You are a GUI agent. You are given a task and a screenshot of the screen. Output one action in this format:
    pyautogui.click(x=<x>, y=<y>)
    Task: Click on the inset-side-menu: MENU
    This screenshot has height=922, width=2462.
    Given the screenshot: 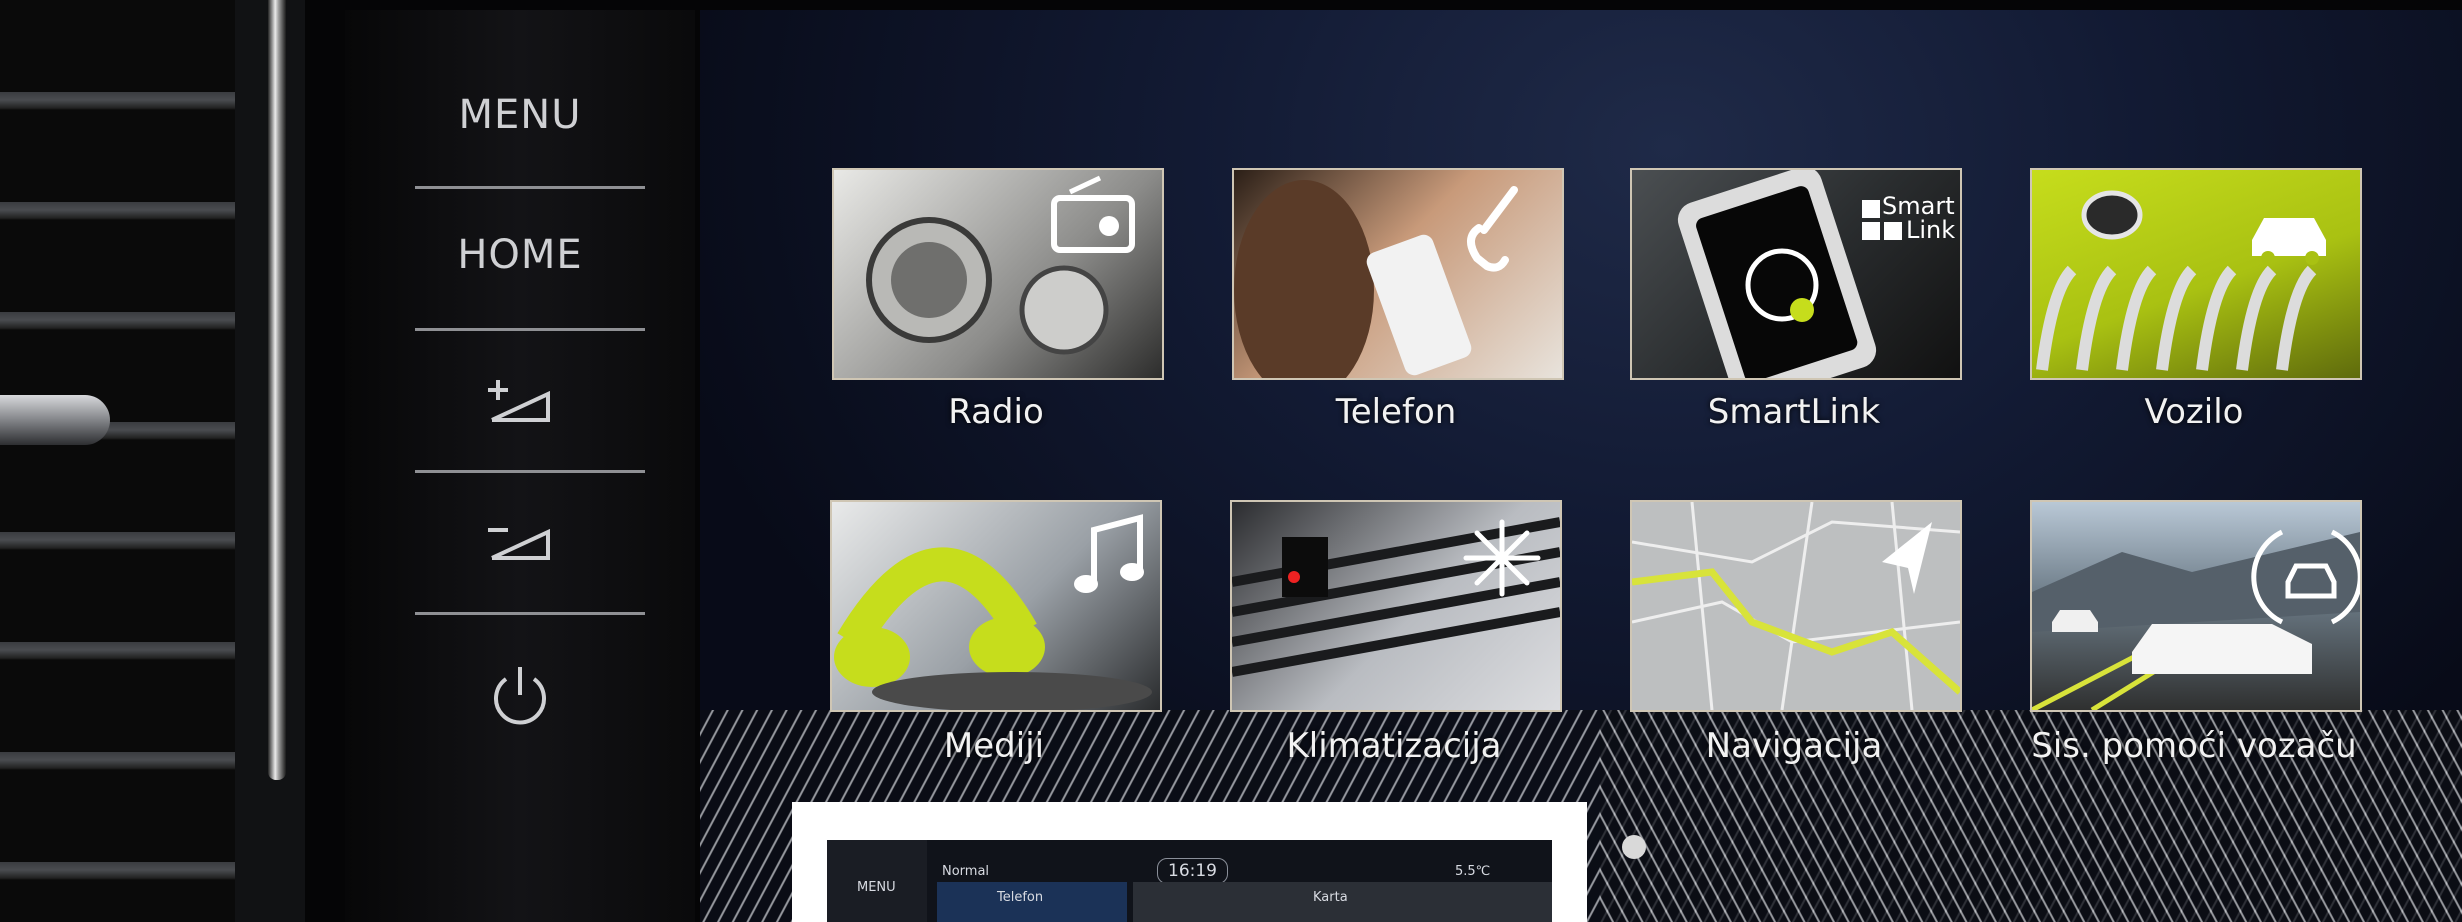 What is the action you would take?
    pyautogui.click(x=877, y=881)
    